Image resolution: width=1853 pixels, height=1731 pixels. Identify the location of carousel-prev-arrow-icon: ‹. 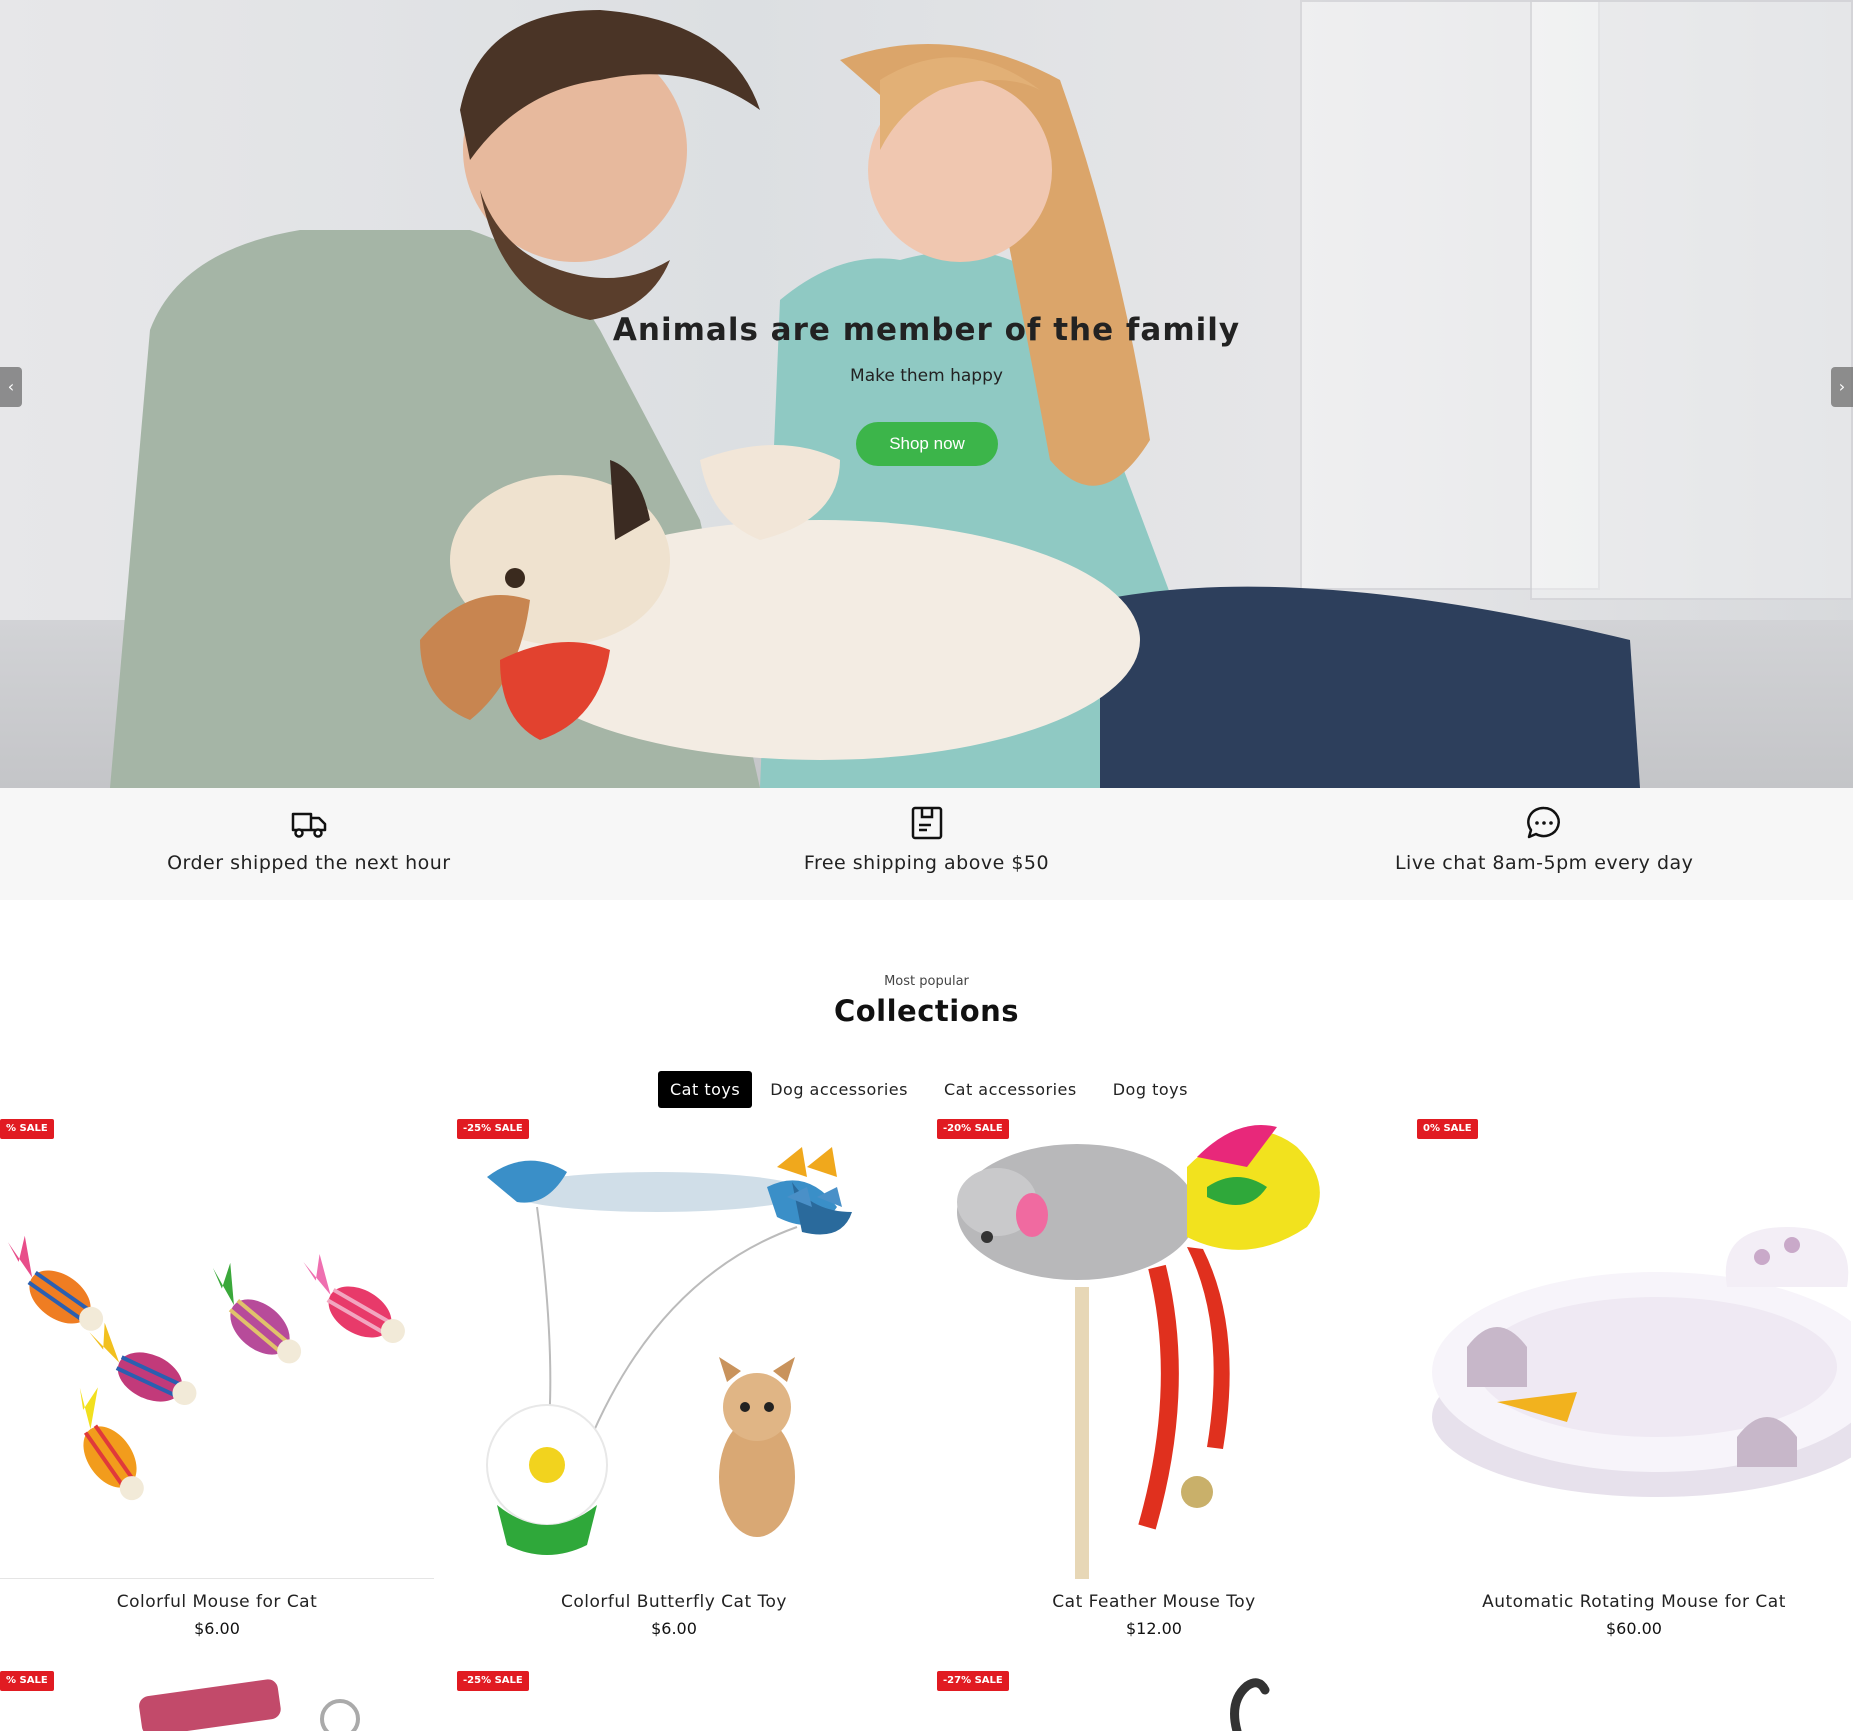
(11, 387).